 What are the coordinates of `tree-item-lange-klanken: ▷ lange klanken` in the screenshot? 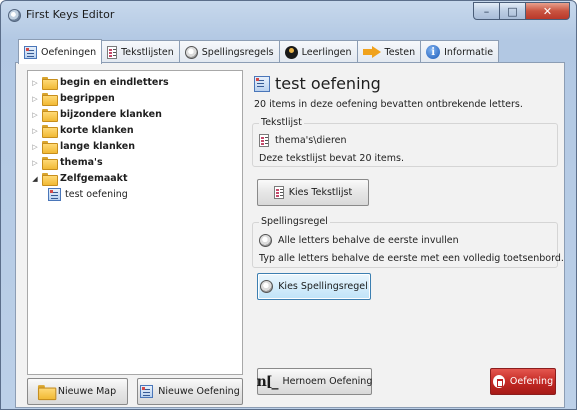 It's located at (81, 146).